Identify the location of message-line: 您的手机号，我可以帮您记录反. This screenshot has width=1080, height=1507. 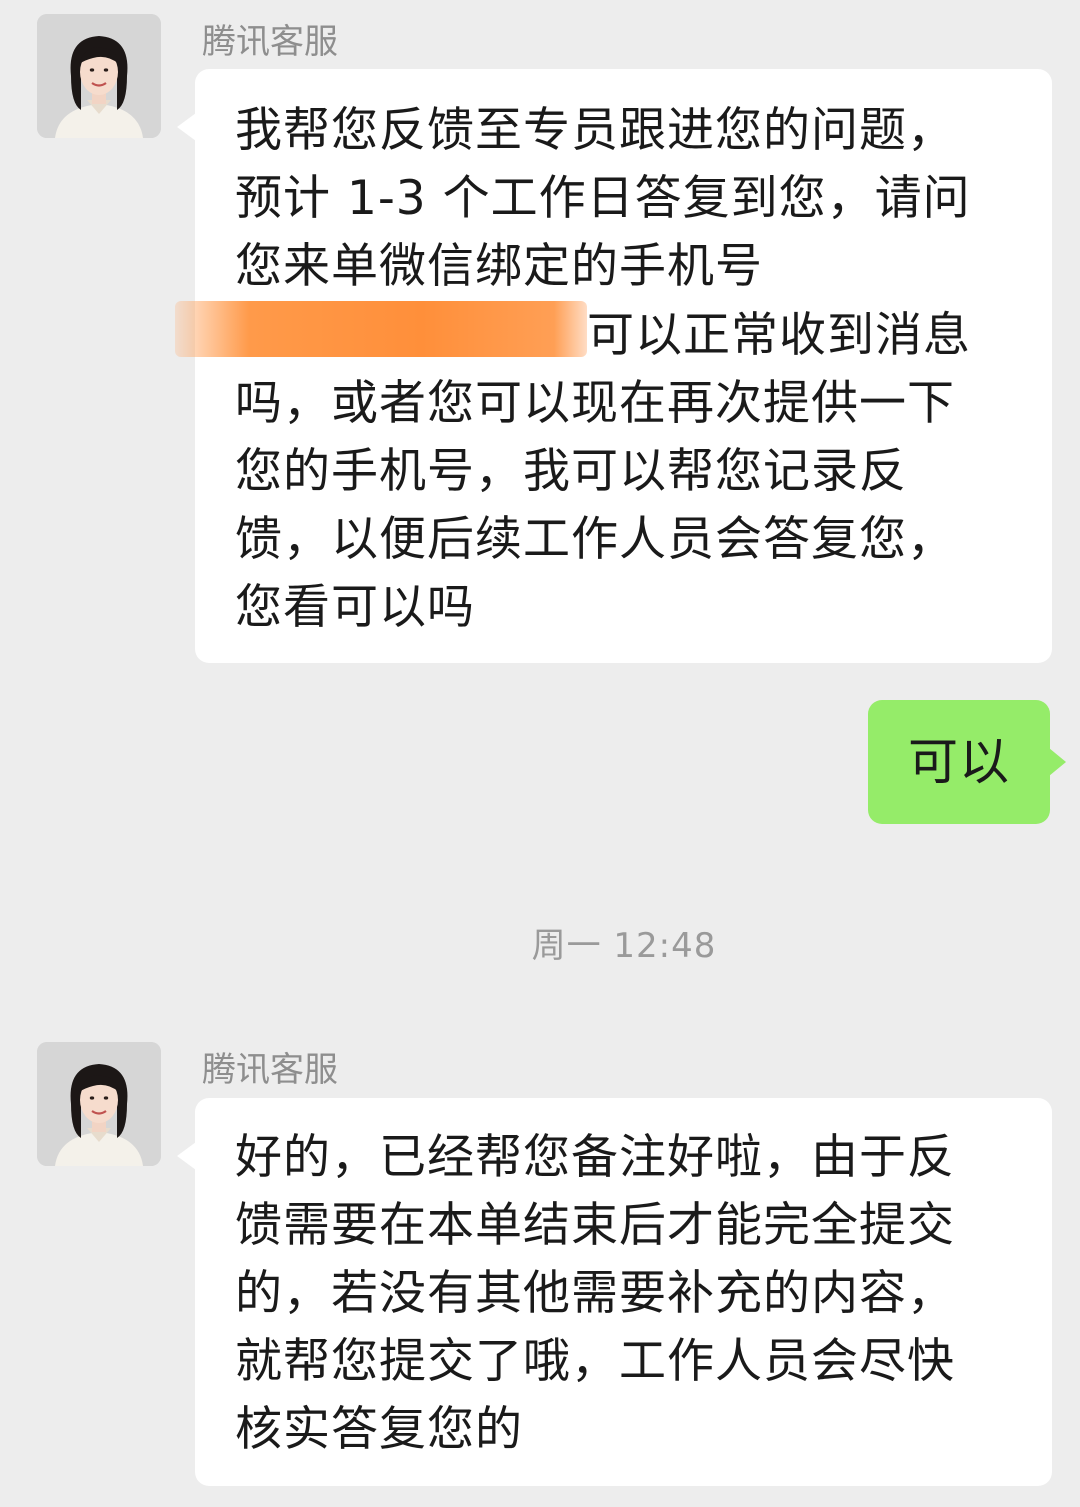
(571, 471).